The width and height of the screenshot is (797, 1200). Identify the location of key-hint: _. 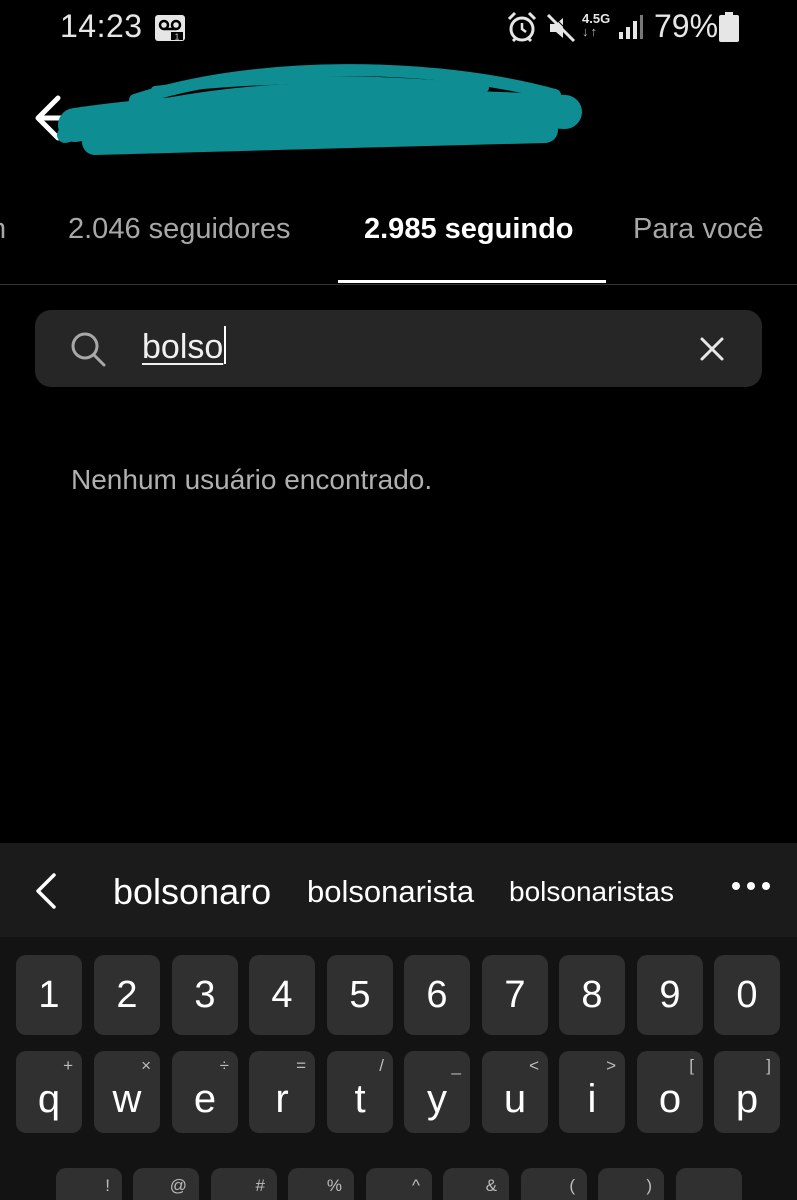
(456, 1065).